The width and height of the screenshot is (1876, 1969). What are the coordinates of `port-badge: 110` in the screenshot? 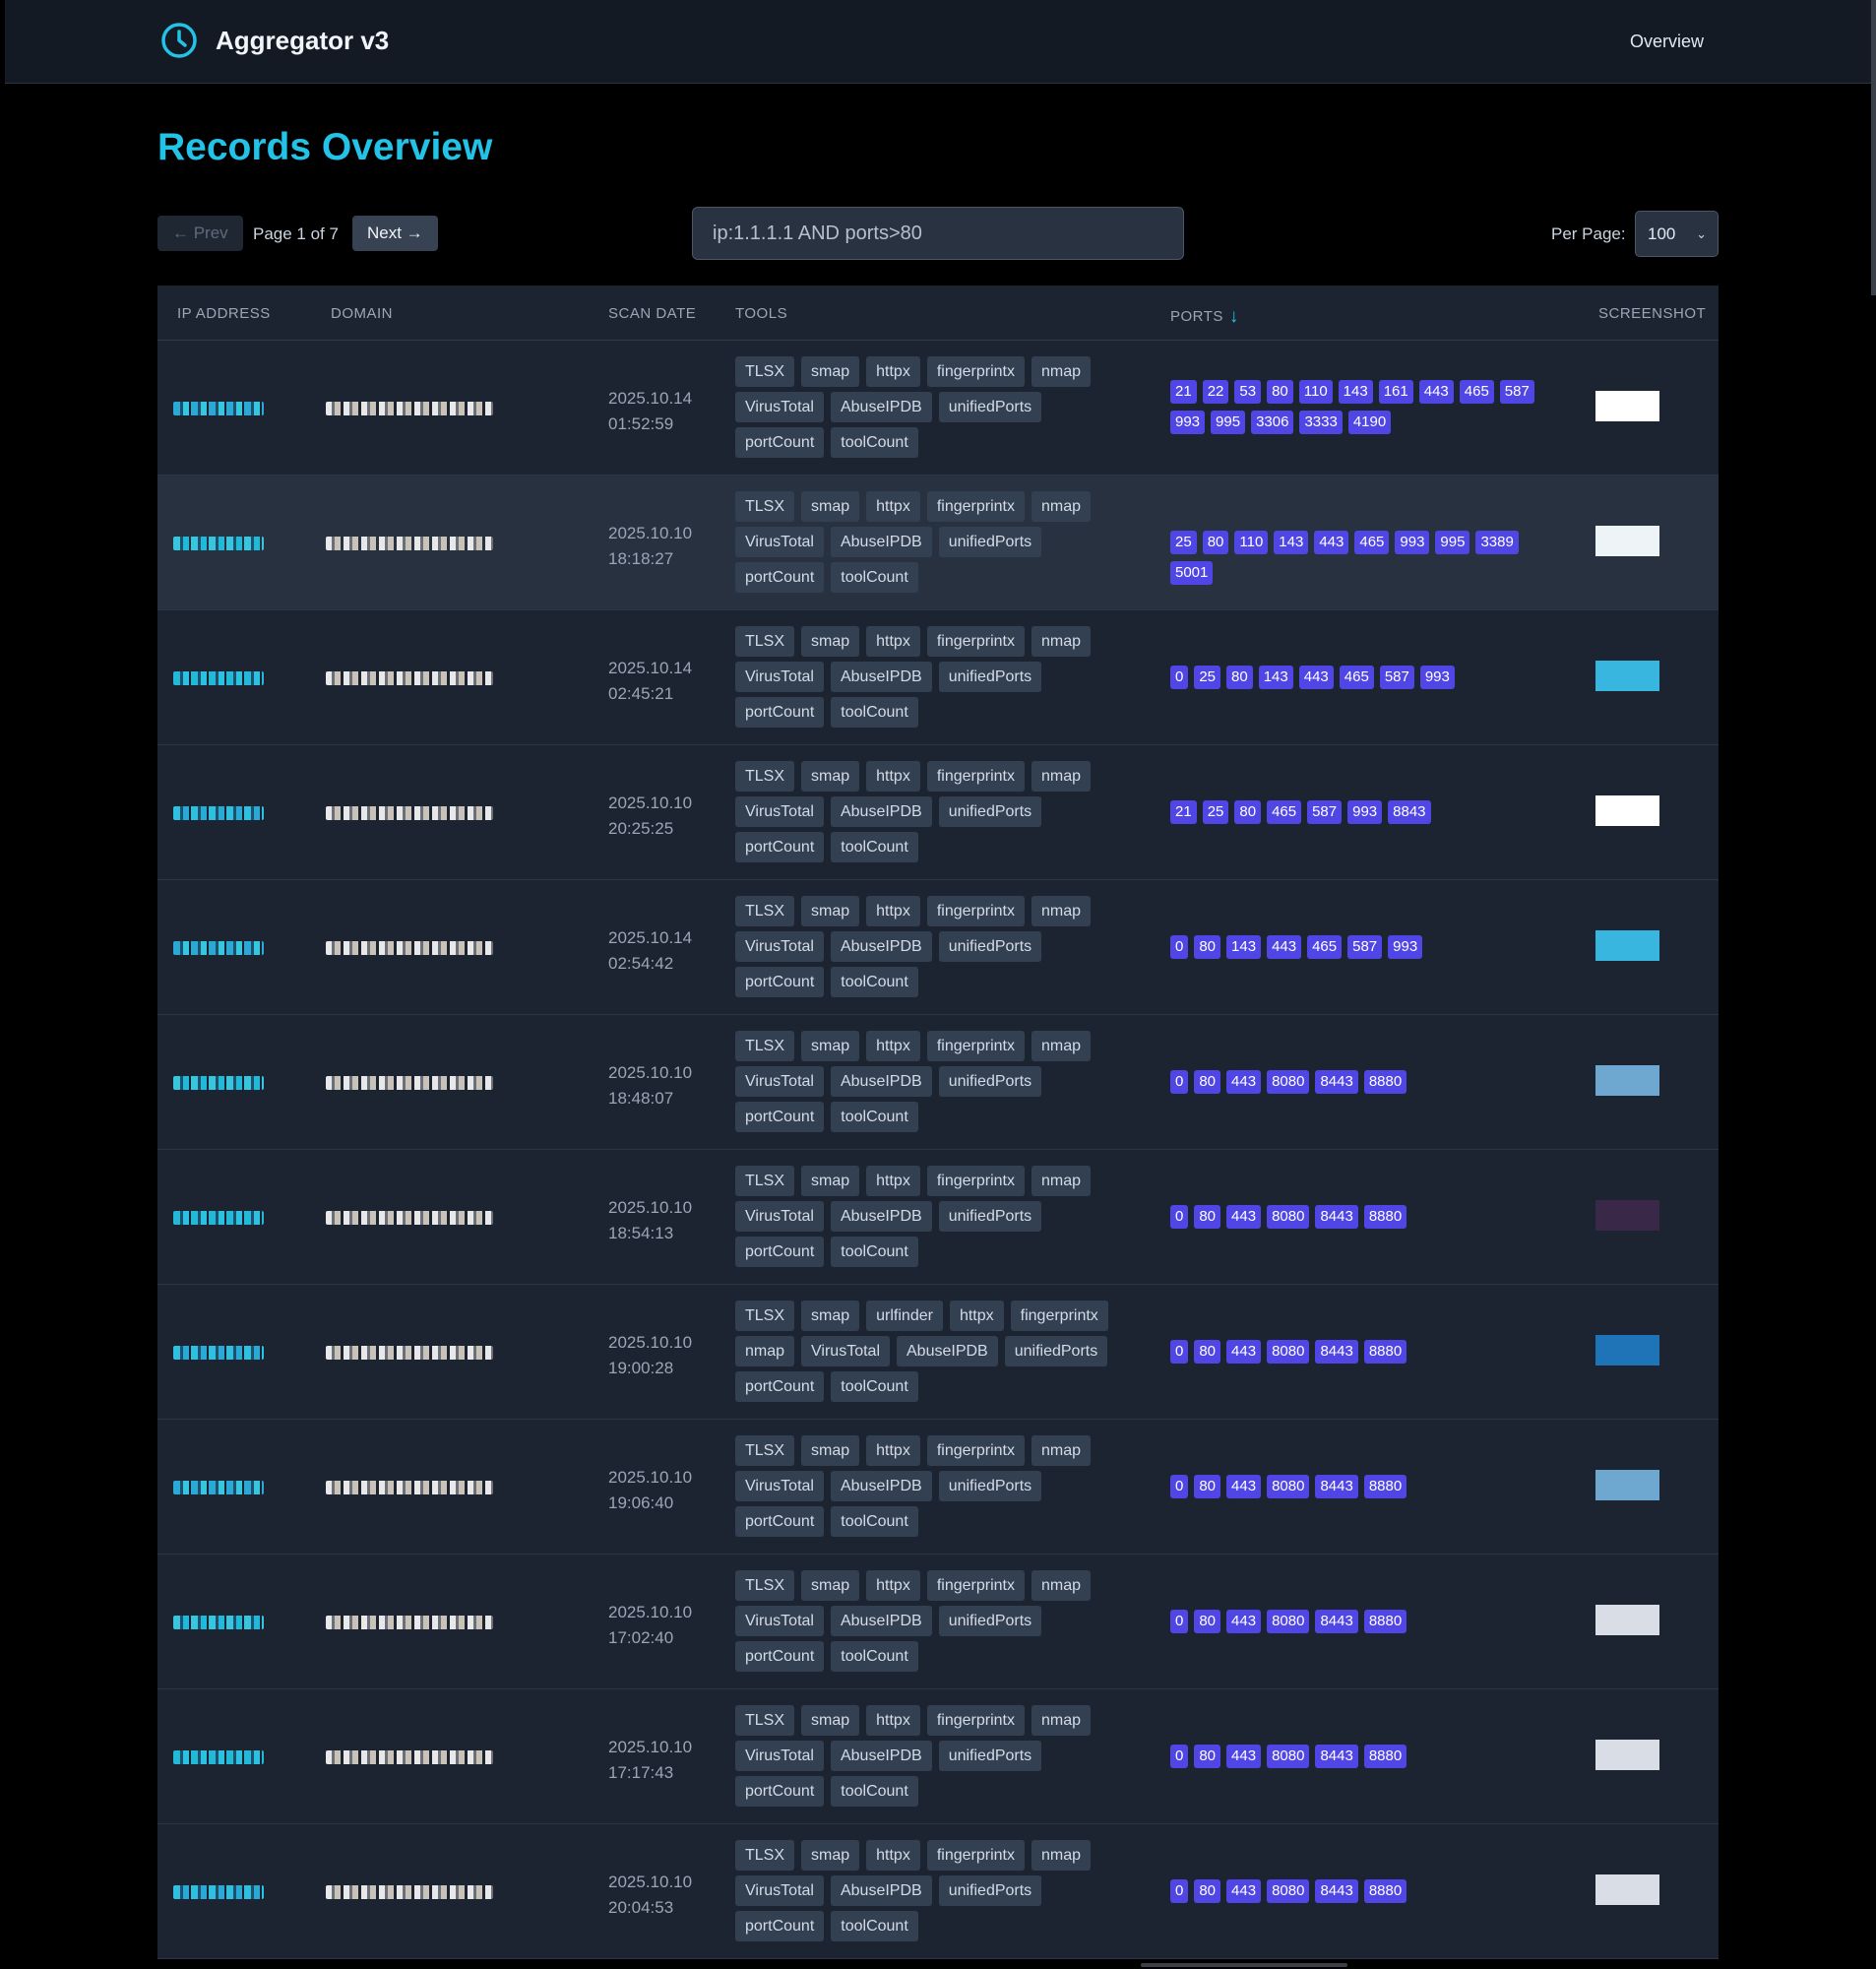 It's located at (1251, 542).